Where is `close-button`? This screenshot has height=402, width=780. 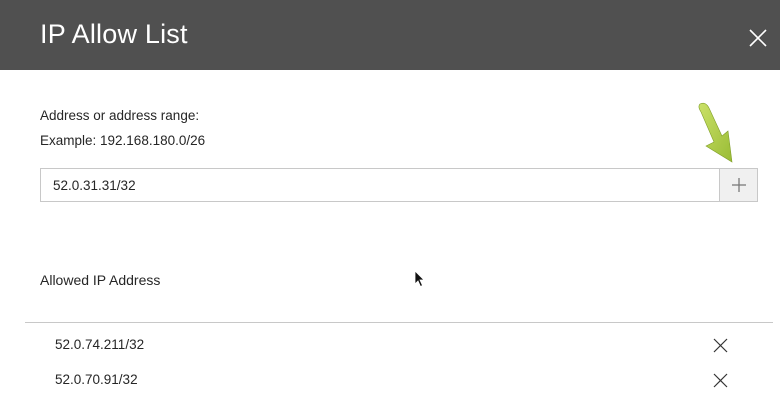 close-button is located at coordinates (758, 38).